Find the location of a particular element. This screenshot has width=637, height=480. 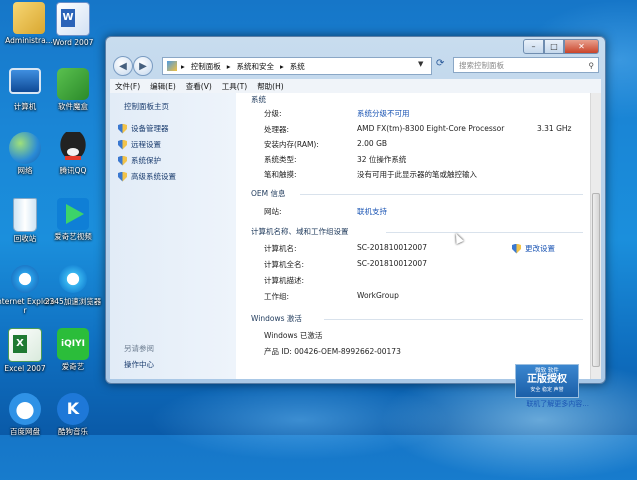

action-center-link: 操作中心 is located at coordinates (139, 364).